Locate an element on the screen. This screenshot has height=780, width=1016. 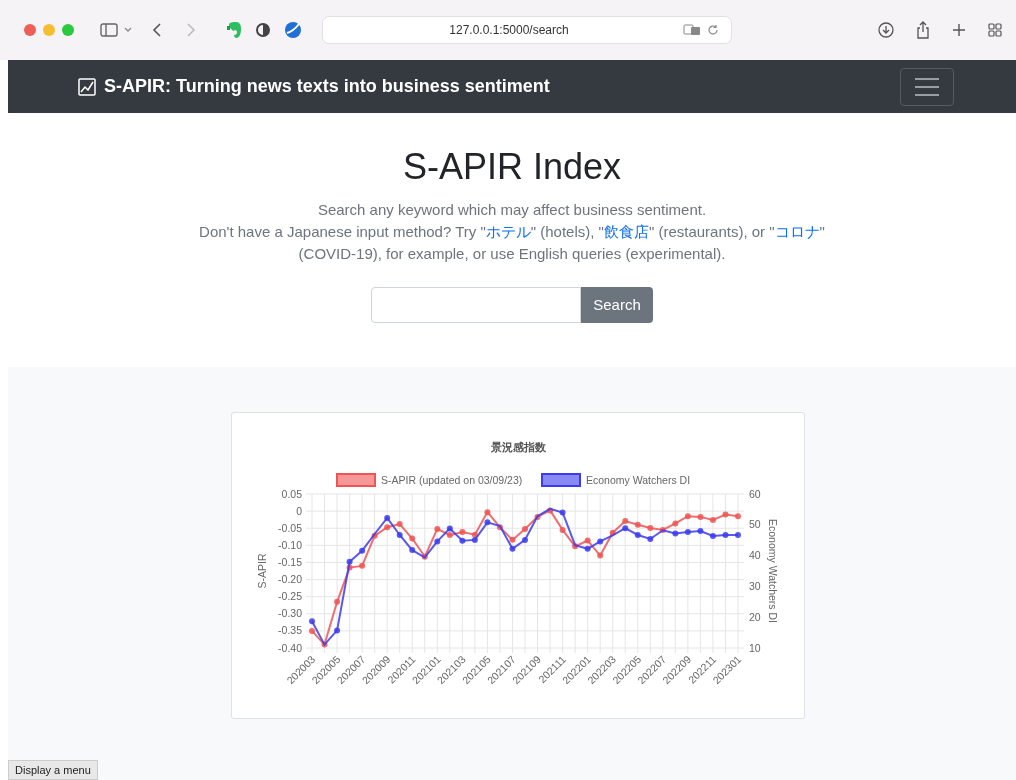
elephant-icon is located at coordinates (234, 30).